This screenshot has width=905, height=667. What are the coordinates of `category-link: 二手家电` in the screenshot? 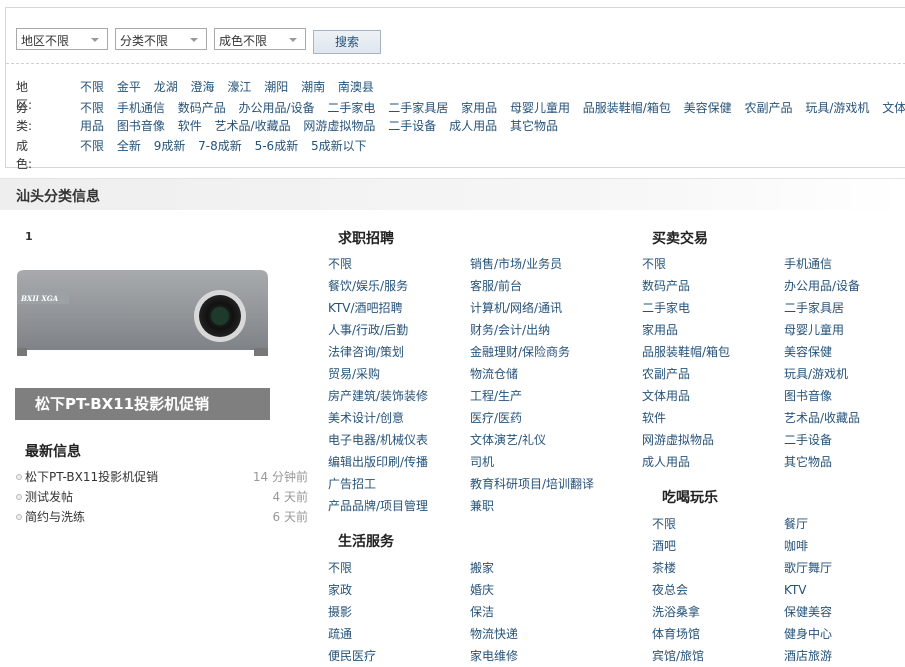 It's located at (666, 308).